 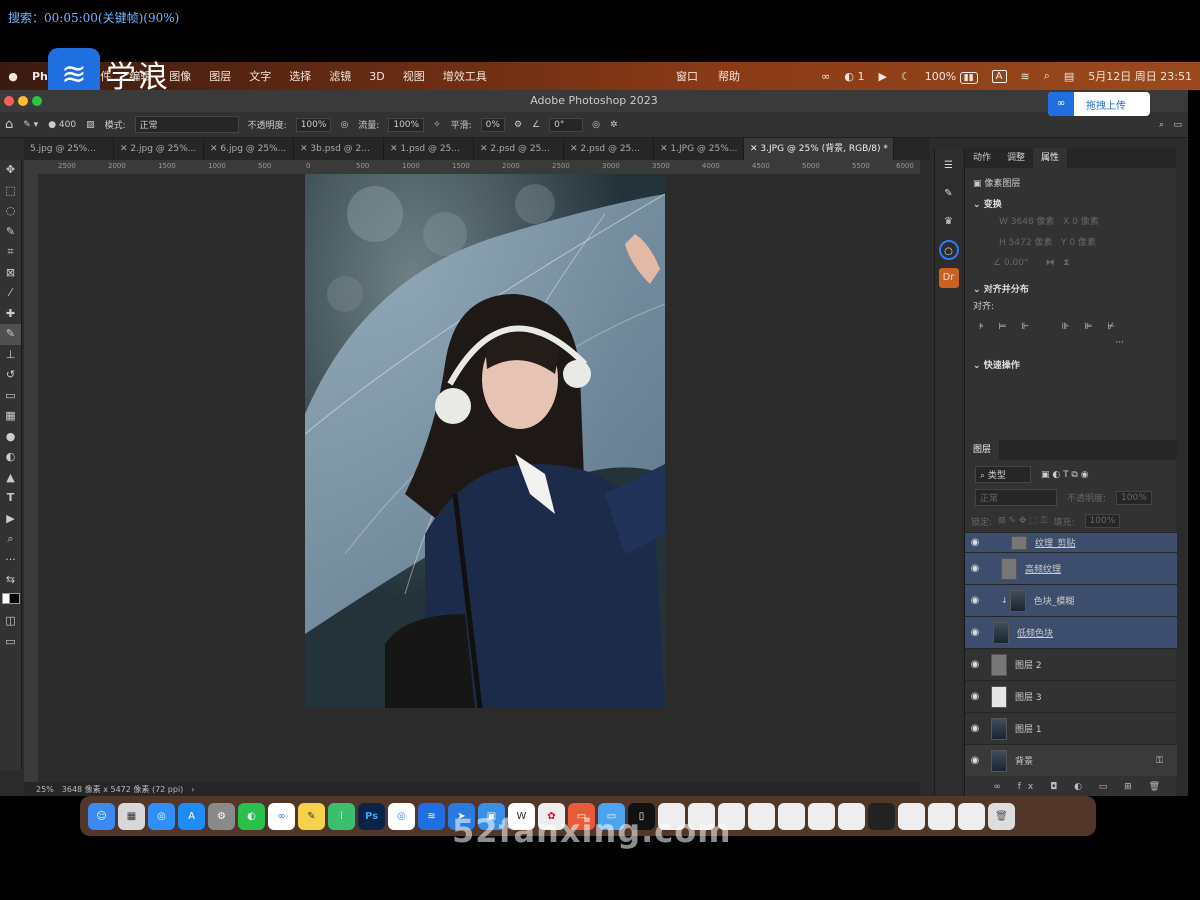 What do you see at coordinates (999, 76) in the screenshot?
I see `input-method-icon: A` at bounding box center [999, 76].